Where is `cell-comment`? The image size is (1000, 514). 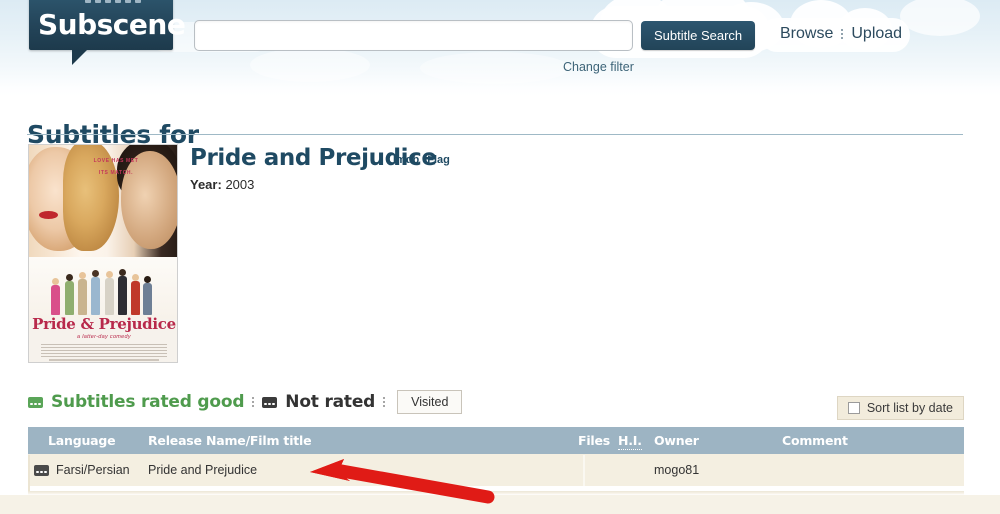 cell-comment is located at coordinates (873, 470).